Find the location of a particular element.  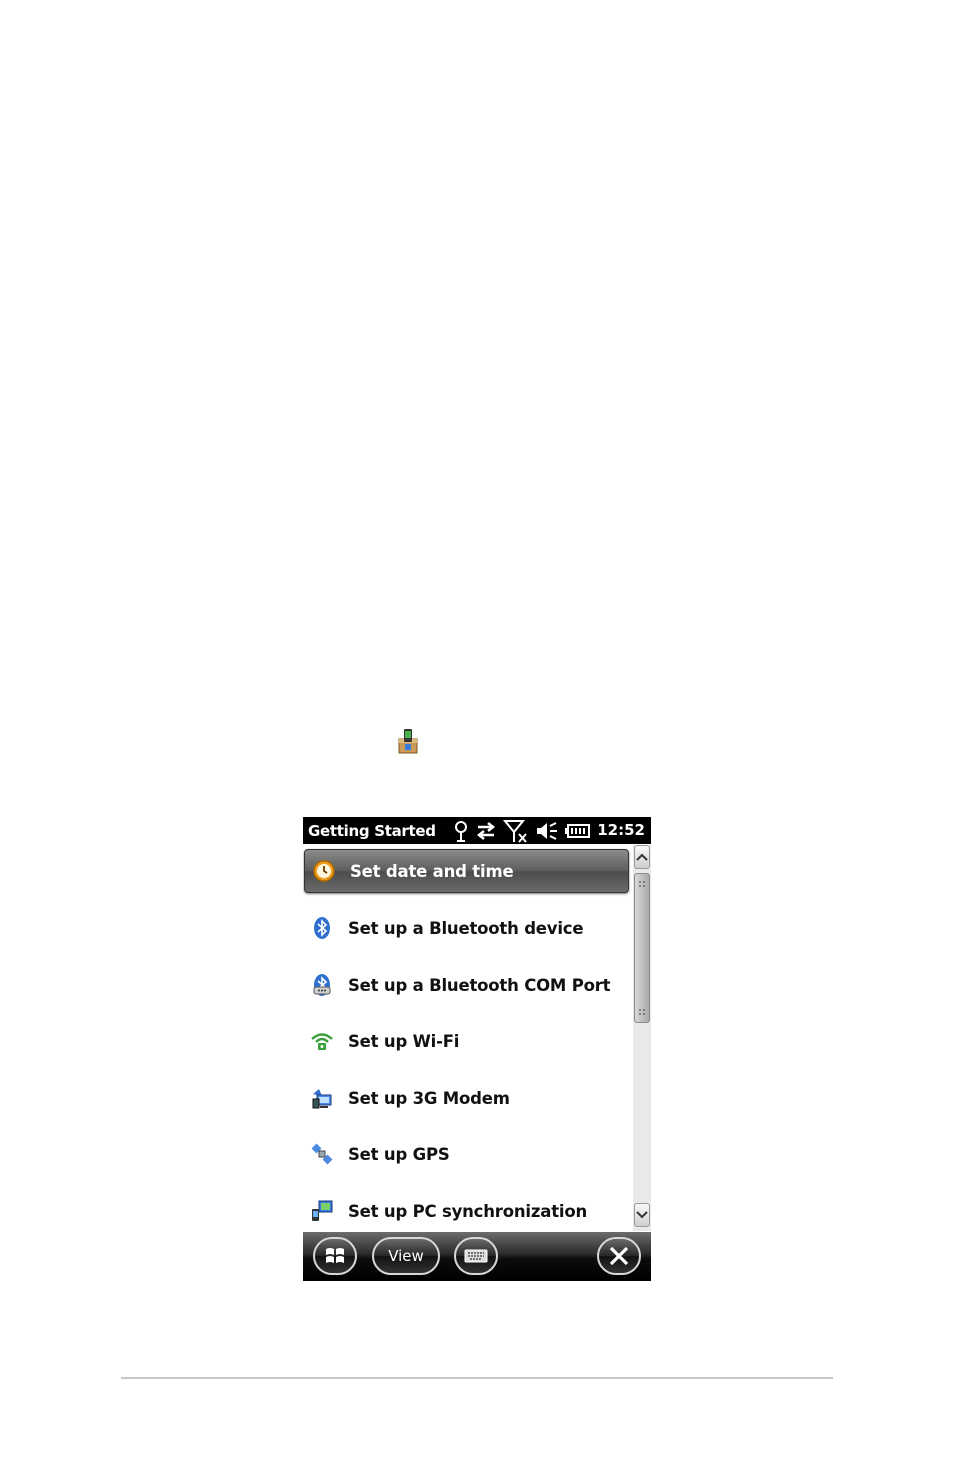

clock-icon is located at coordinates (324, 871).